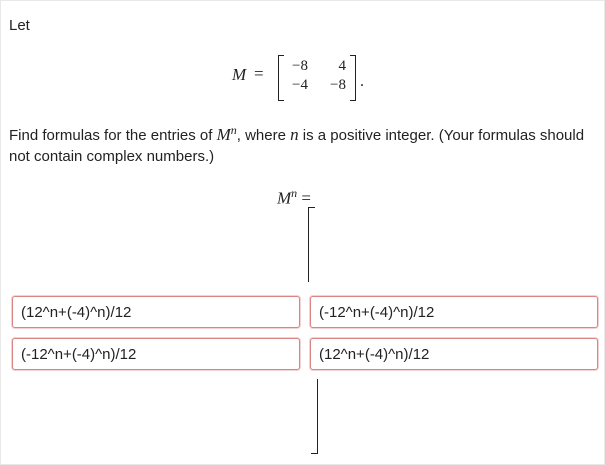 Image resolution: width=605 pixels, height=465 pixels. Describe the element at coordinates (223, 134) in the screenshot. I see `power-base: M` at that location.